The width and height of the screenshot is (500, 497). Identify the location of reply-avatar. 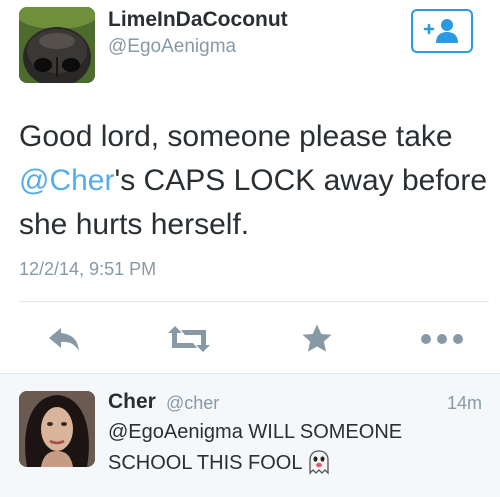
(57, 429).